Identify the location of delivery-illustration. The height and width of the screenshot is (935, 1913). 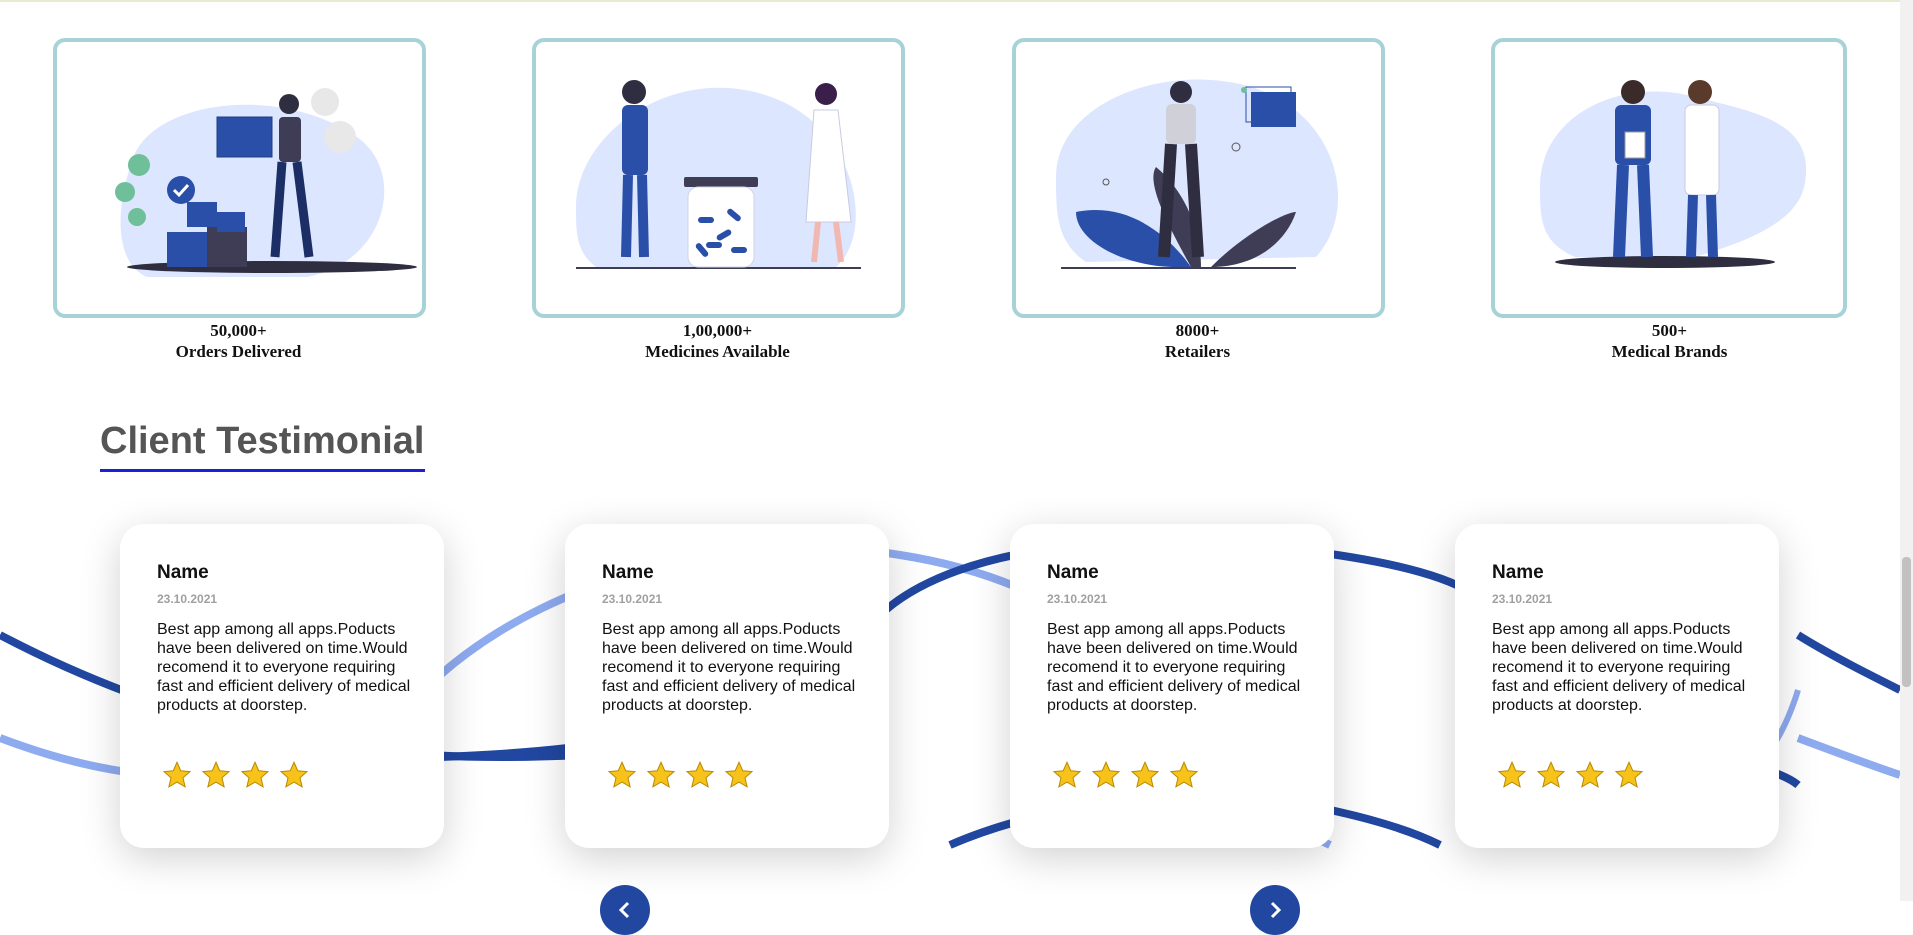
(266, 182).